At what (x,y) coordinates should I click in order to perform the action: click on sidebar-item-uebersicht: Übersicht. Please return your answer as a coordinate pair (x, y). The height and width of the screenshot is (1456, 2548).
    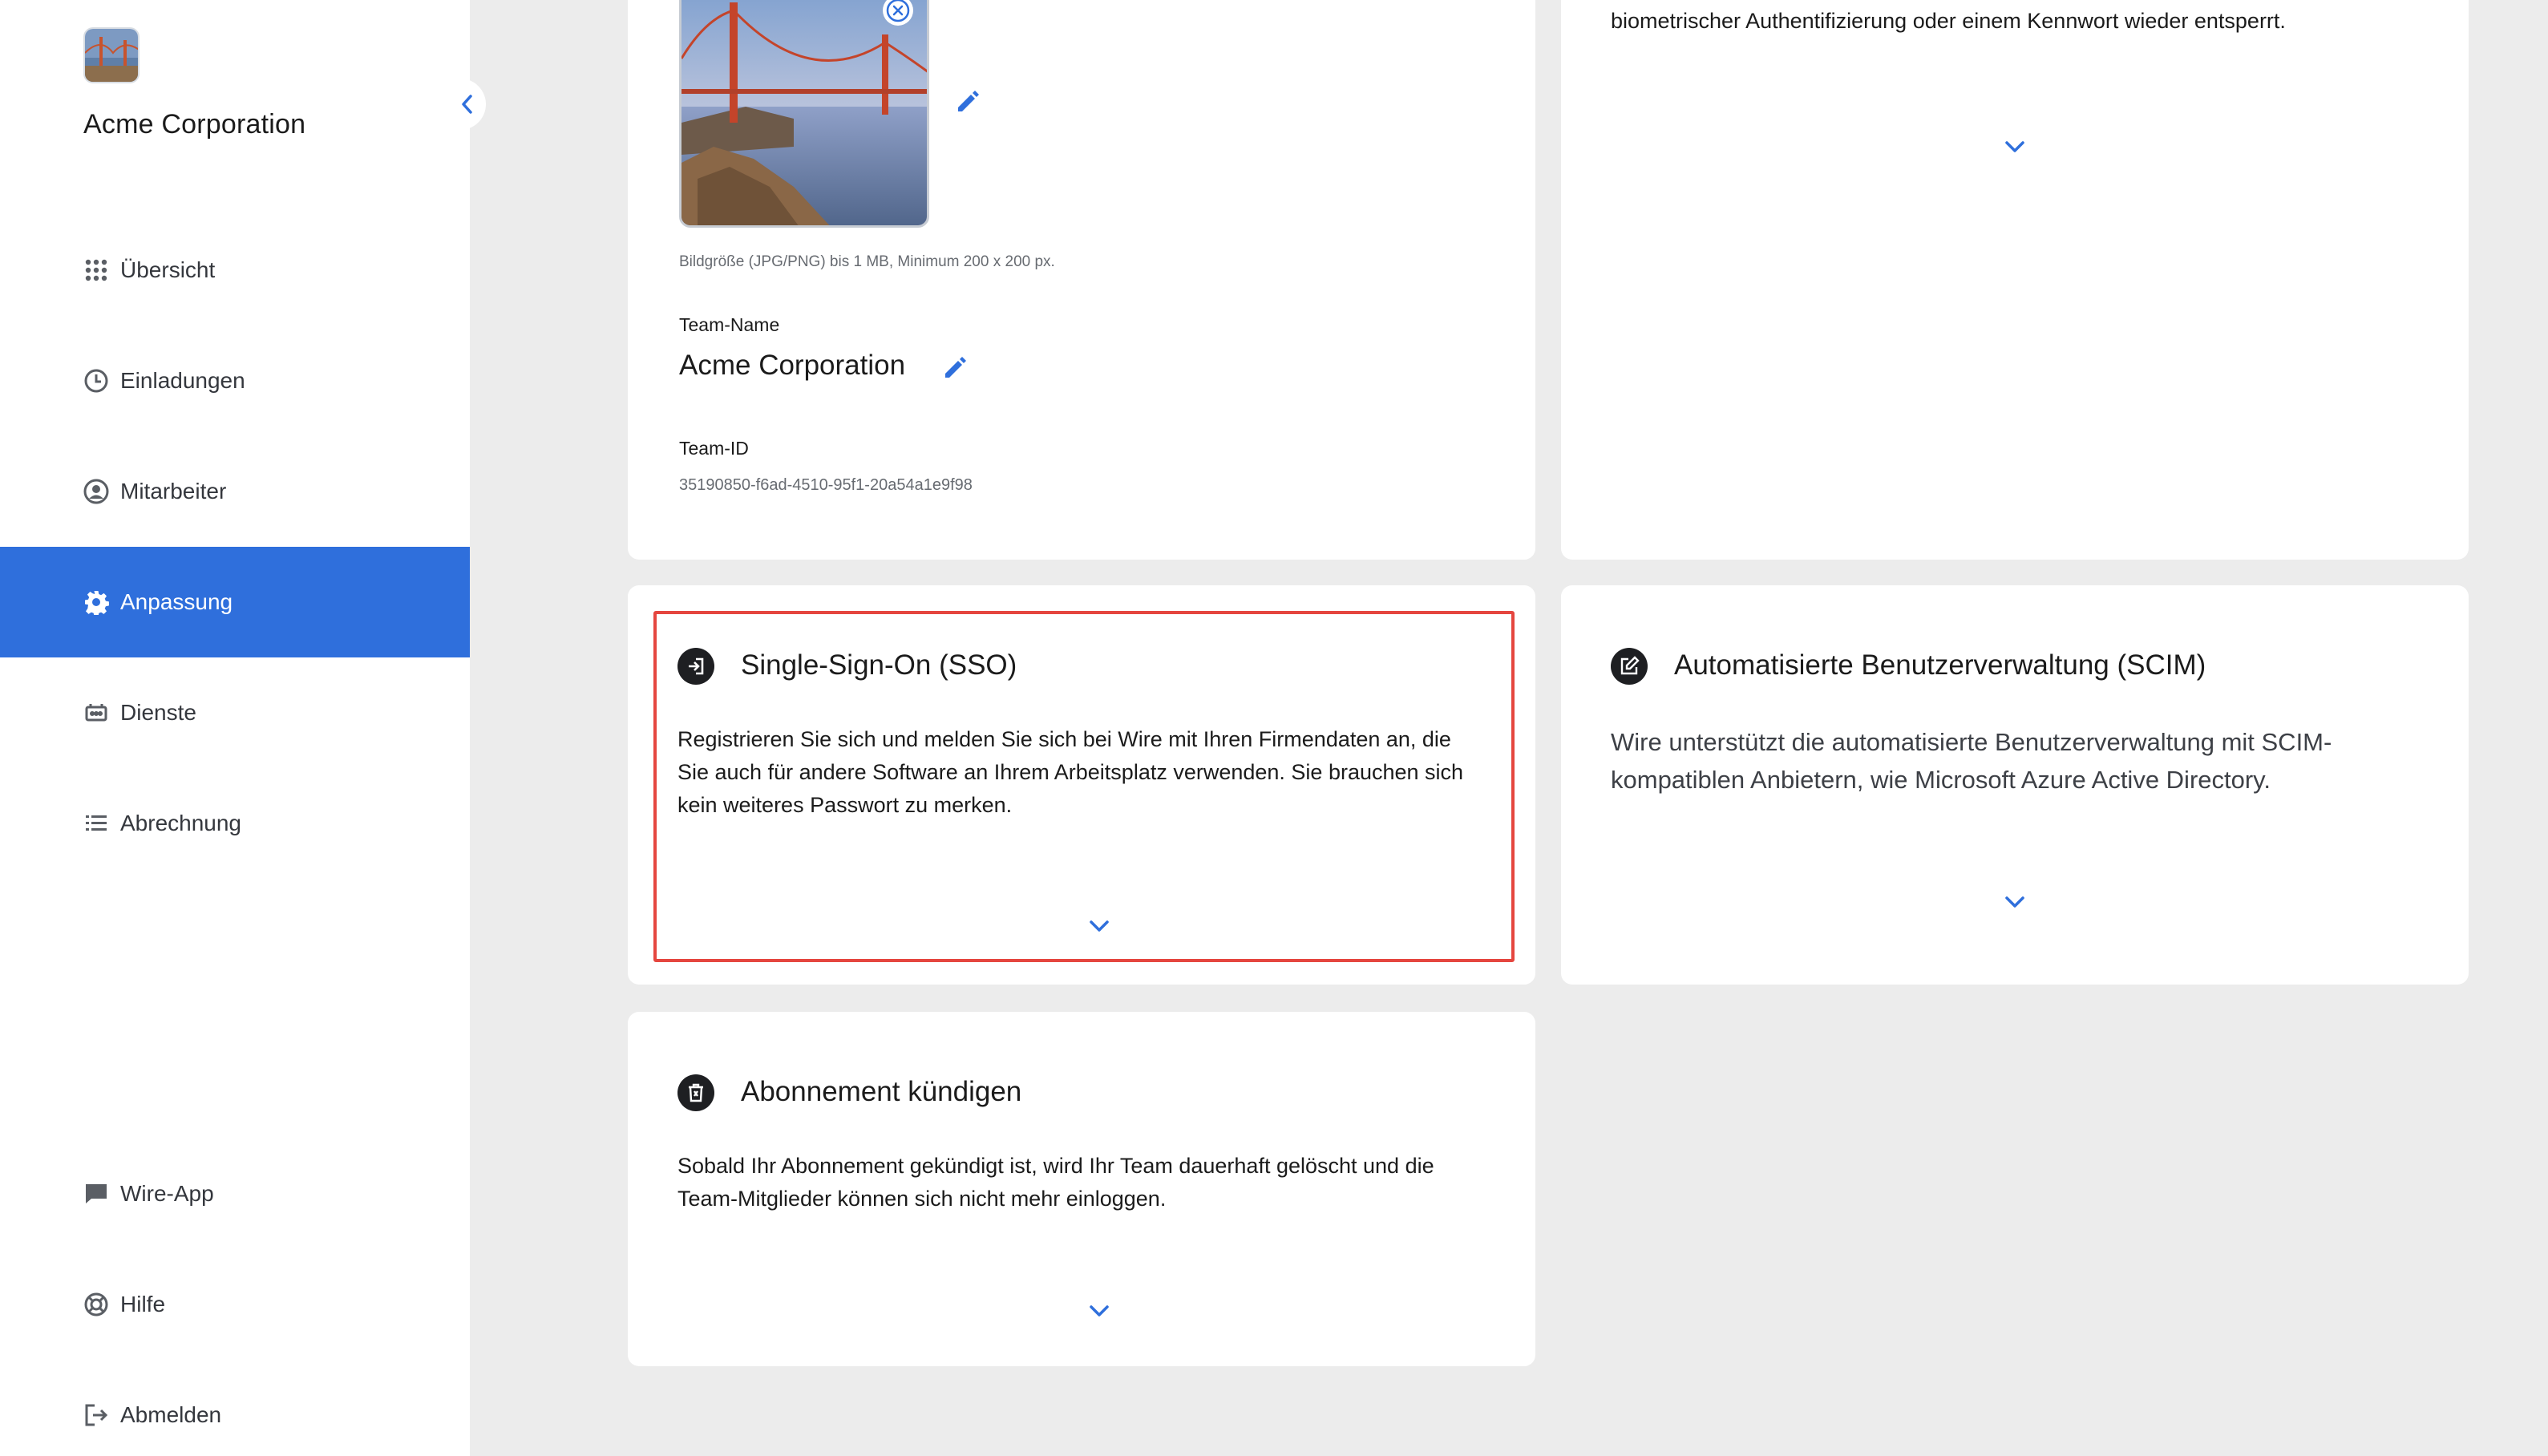
    Looking at the image, I should click on (235, 270).